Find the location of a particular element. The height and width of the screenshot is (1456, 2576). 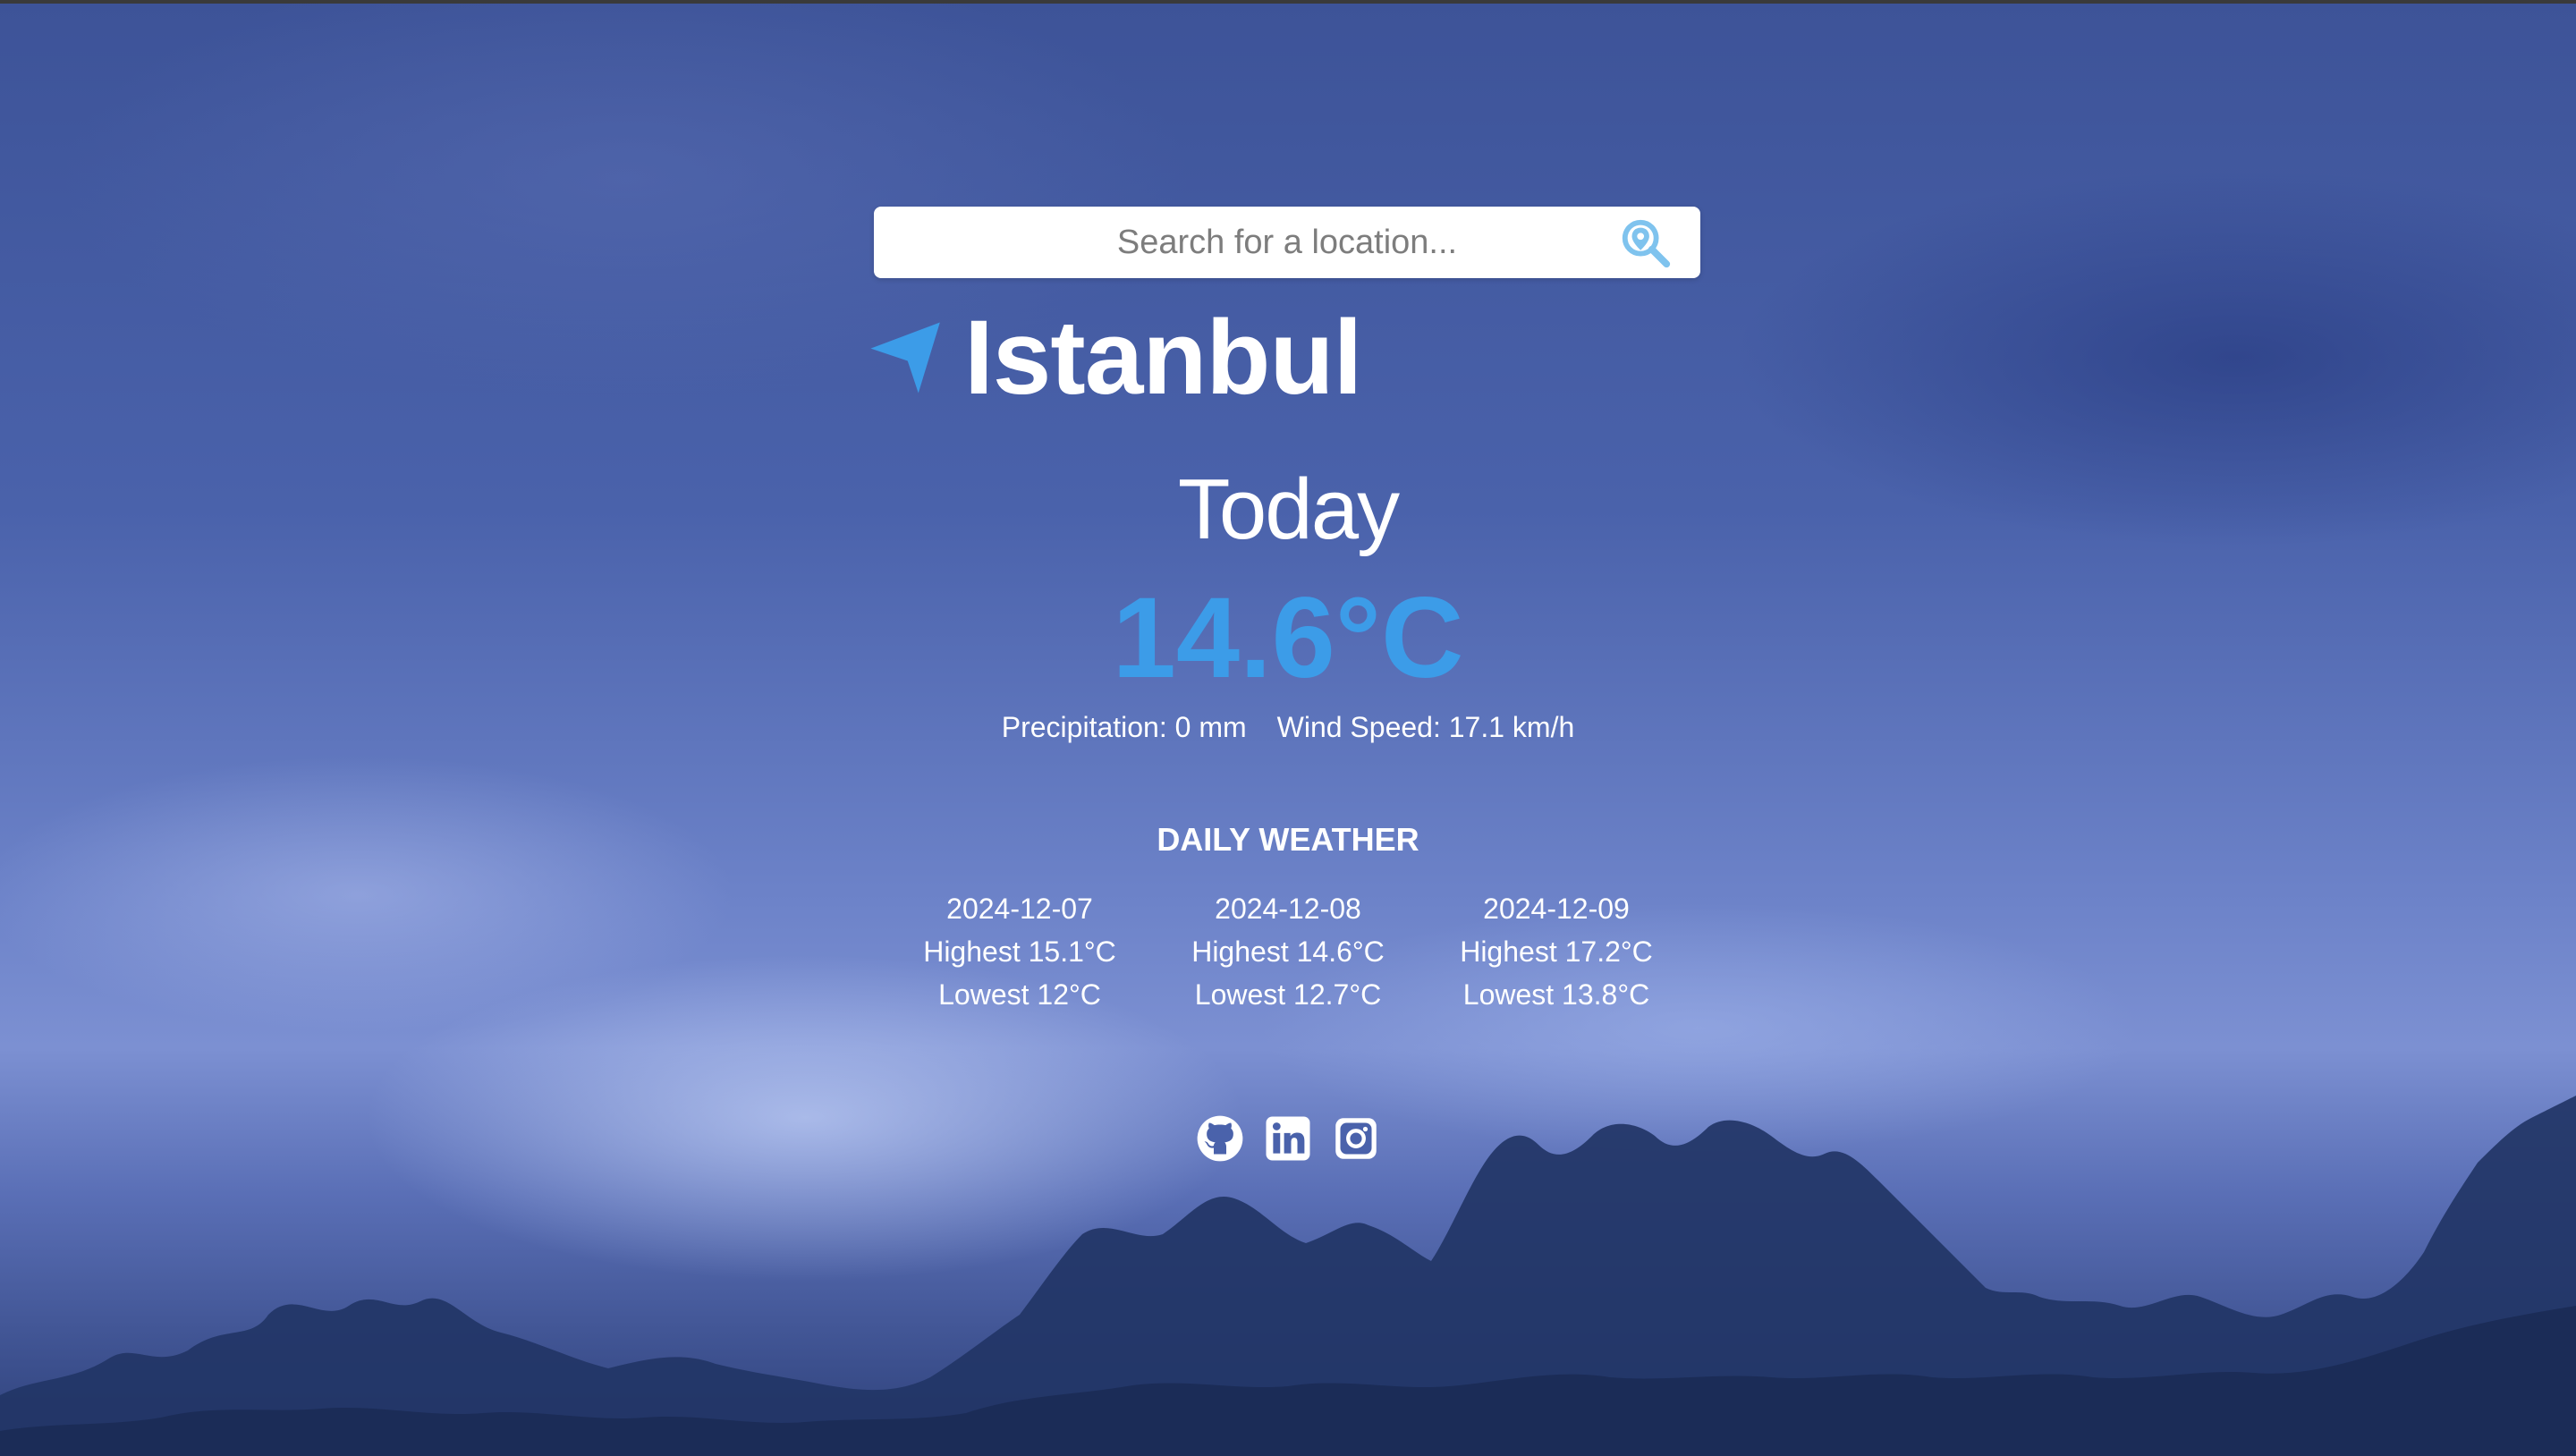

forecast-highest: Highest 17.2°C is located at coordinates (1556, 951).